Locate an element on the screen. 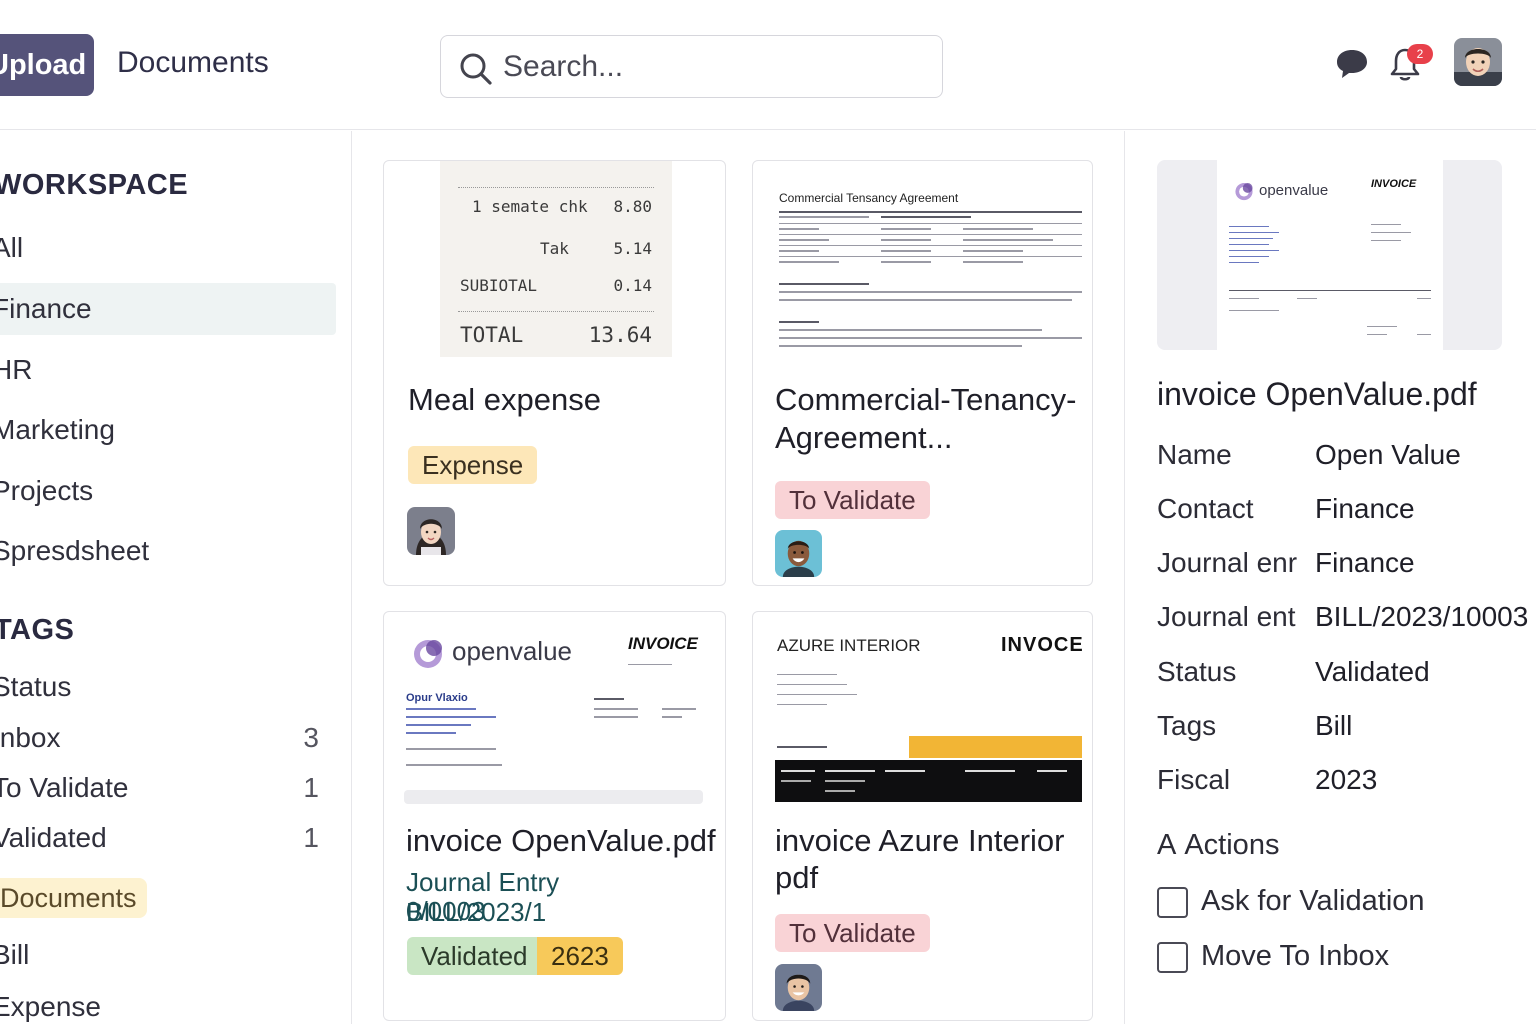 The width and height of the screenshot is (1536, 1024). journal-entry-link: 0/0003 is located at coordinates (556, 911).